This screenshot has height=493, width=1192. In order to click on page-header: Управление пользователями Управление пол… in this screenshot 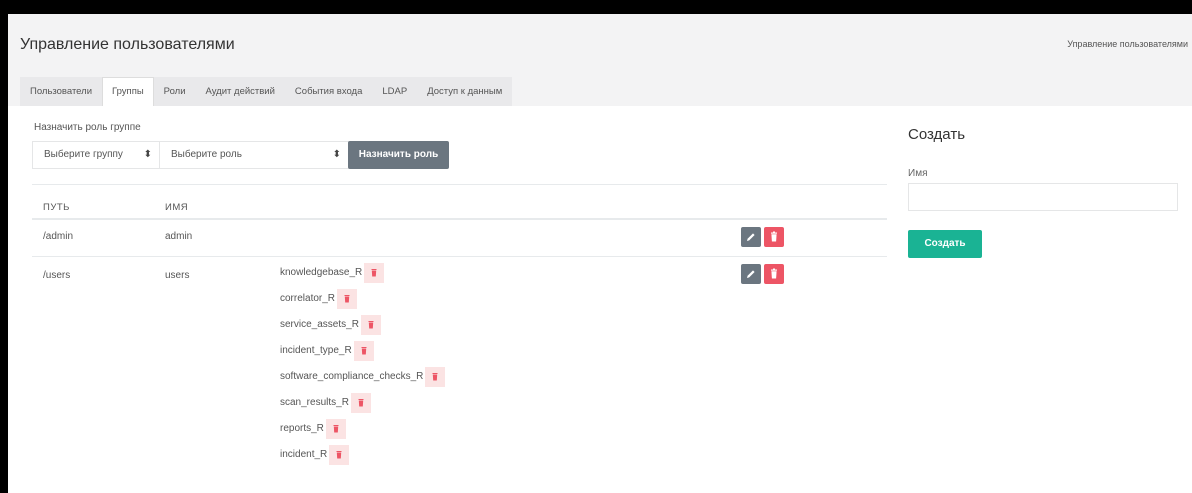, I will do `click(600, 42)`.